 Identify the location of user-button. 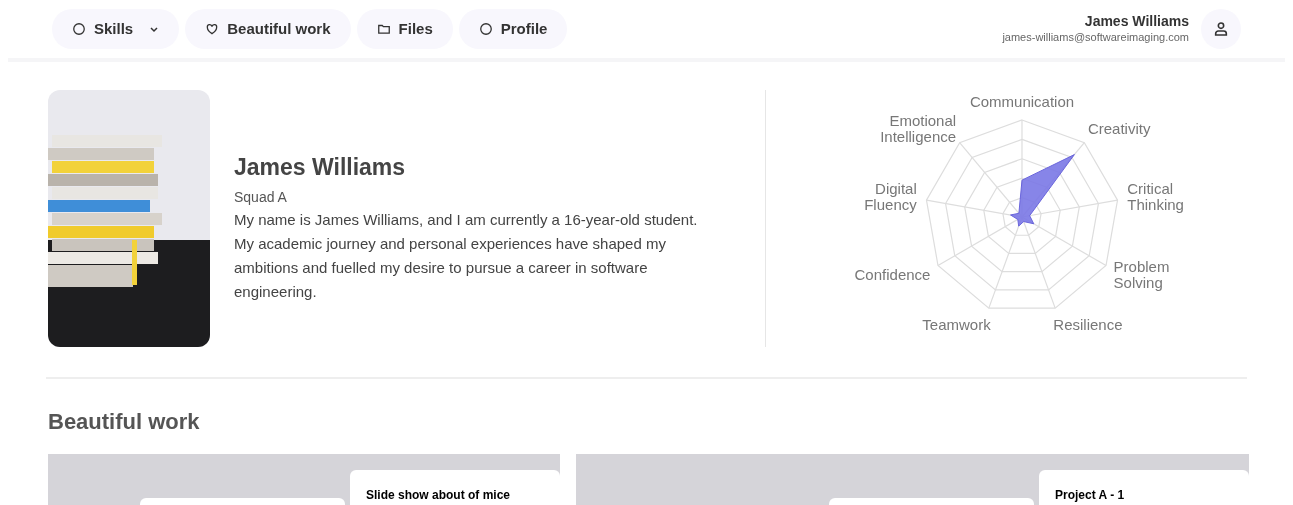
(1221, 29).